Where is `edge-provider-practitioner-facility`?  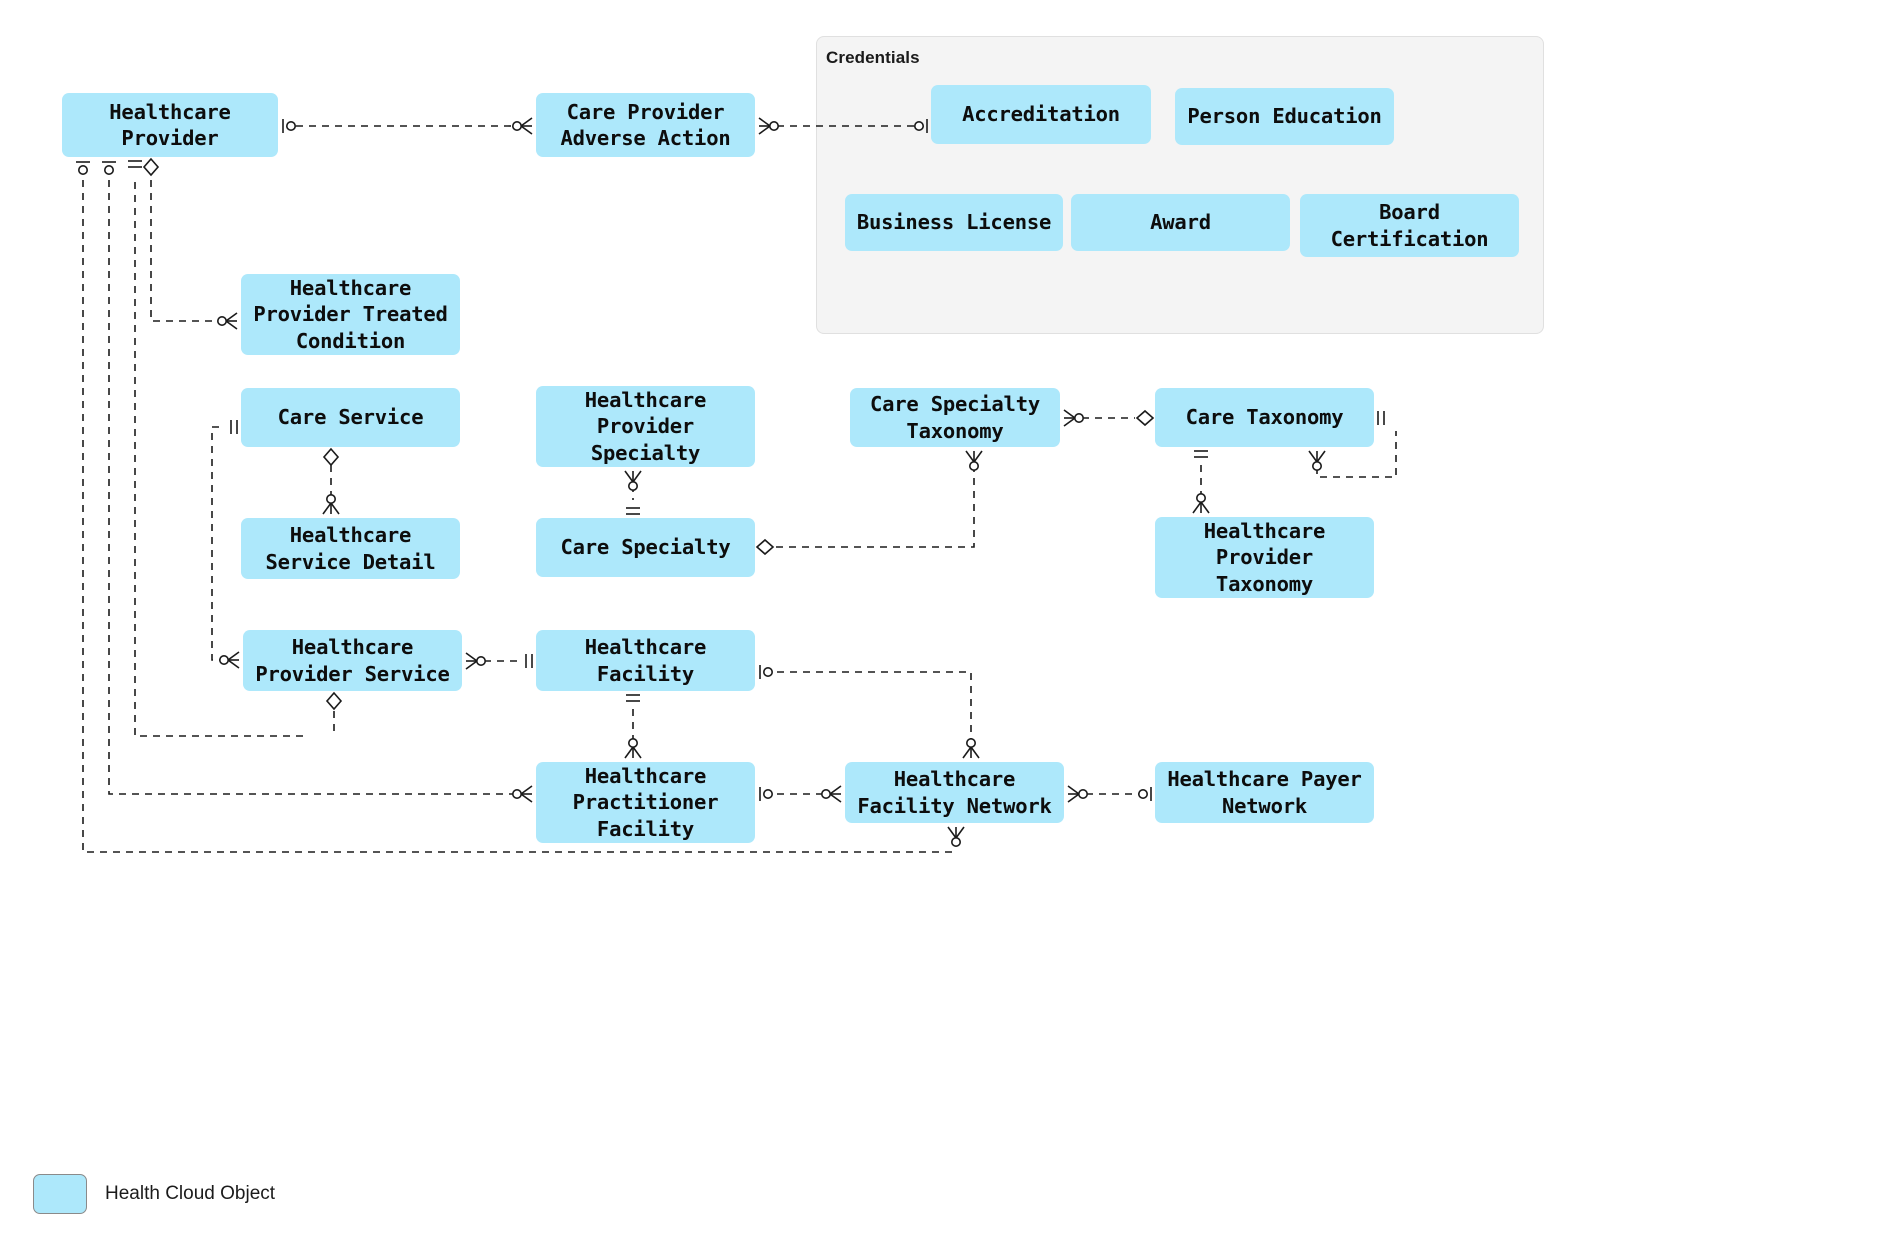 edge-provider-practitioner-facility is located at coordinates (312, 487).